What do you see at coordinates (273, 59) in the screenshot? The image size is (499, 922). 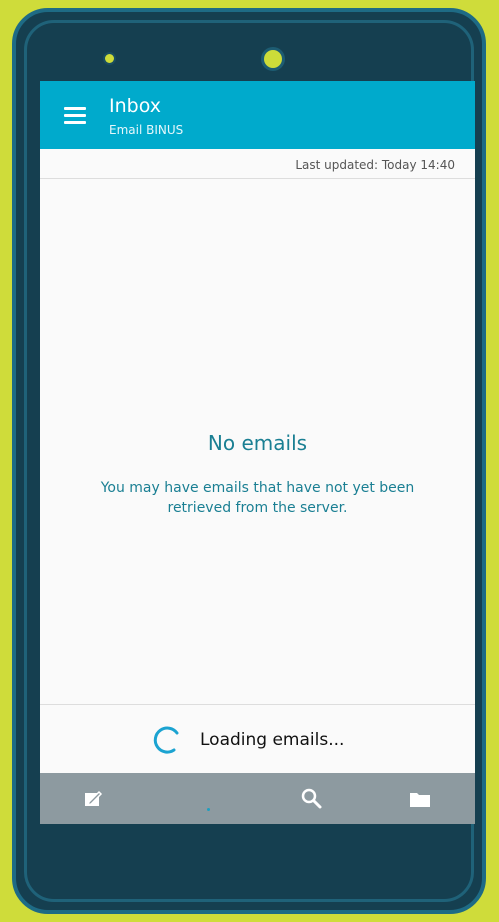 I see `front-camera` at bounding box center [273, 59].